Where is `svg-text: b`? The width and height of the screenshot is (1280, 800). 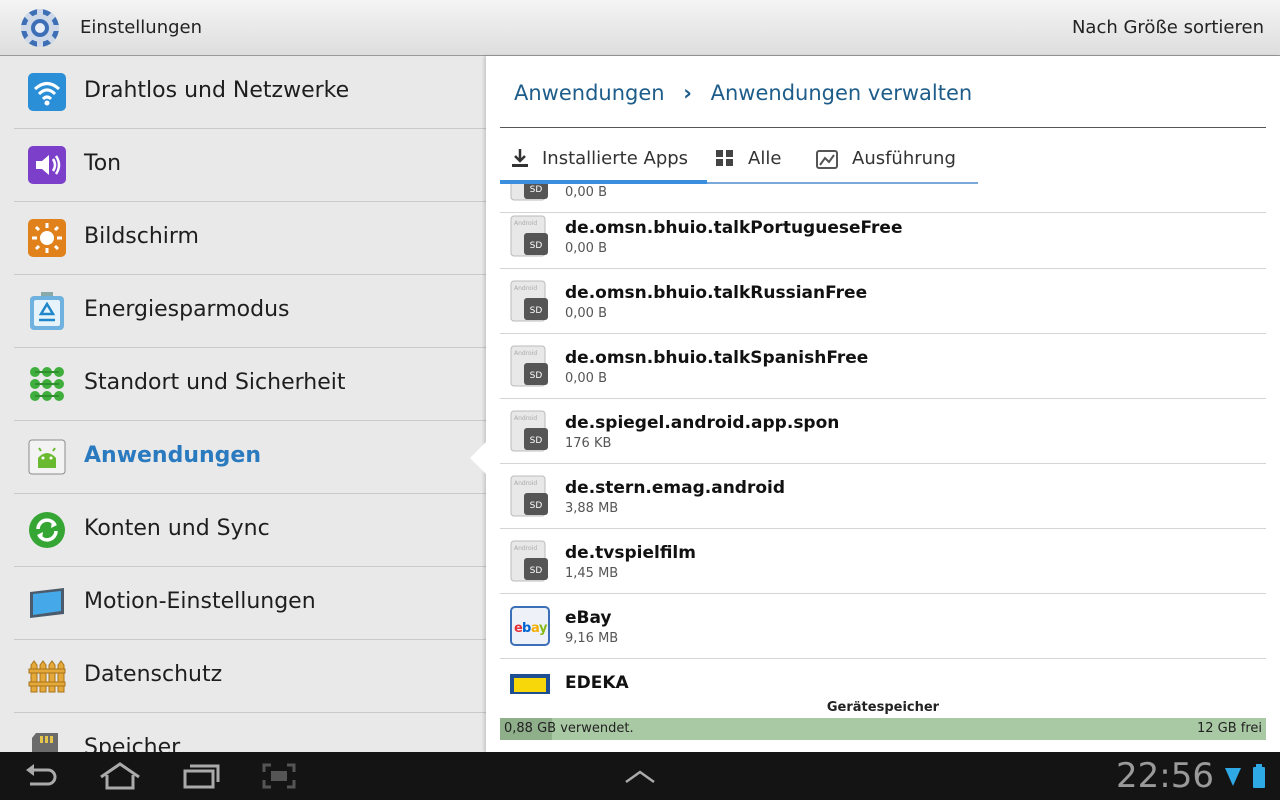
svg-text: b is located at coordinates (526, 628).